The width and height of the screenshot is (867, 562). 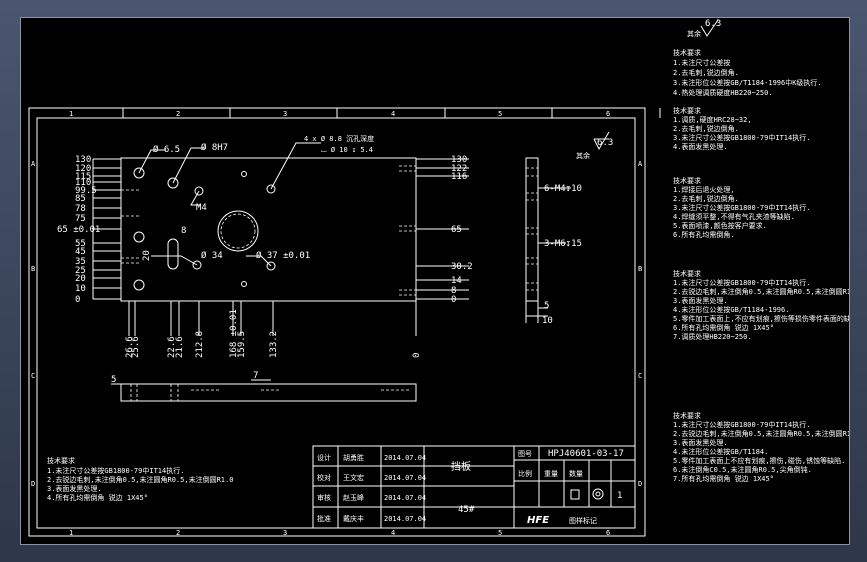 What do you see at coordinates (761, 318) in the screenshot?
I see `right-note-line: 5.零件加工表面上,不应有划痕,擦伤等损伤零件表面的缺陷.` at bounding box center [761, 318].